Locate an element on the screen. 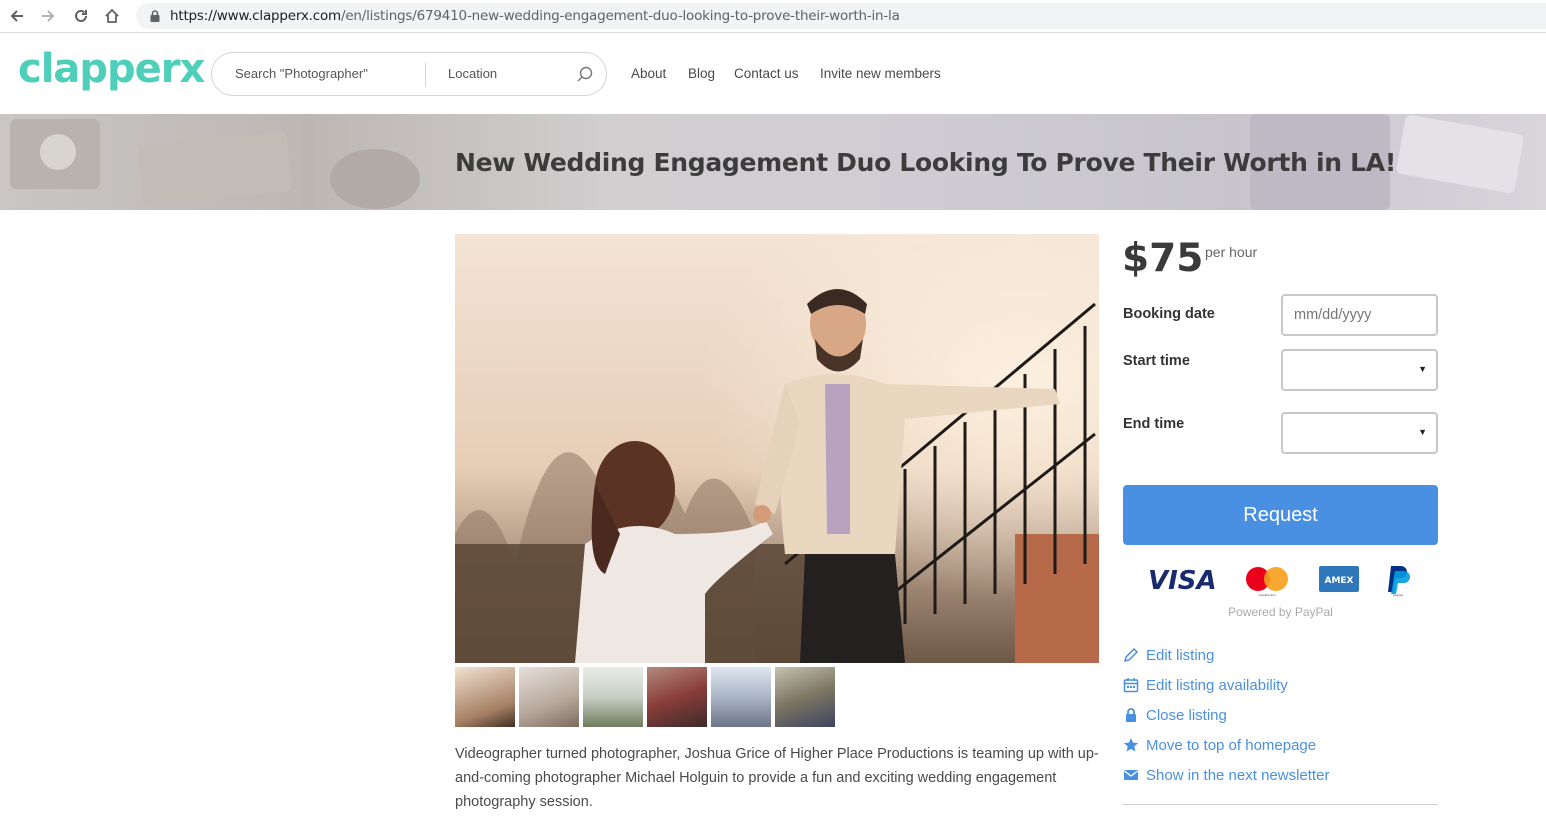 The width and height of the screenshot is (1546, 816). panel-divider is located at coordinates (1280, 804).